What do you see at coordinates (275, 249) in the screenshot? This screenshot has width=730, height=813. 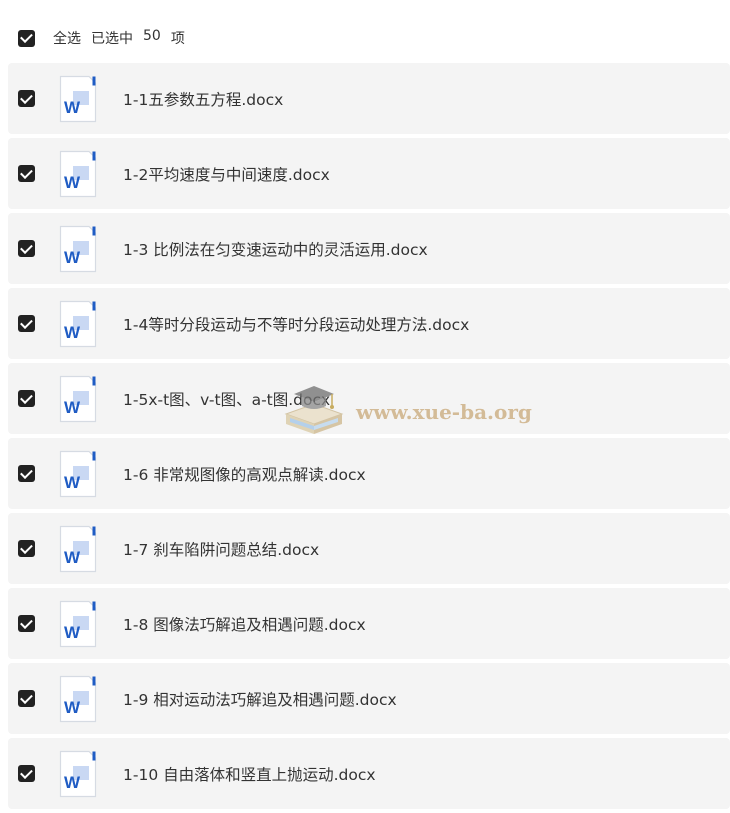 I see `file-name: 1-3 比例法在匀变速运动中的灵活运用.docx` at bounding box center [275, 249].